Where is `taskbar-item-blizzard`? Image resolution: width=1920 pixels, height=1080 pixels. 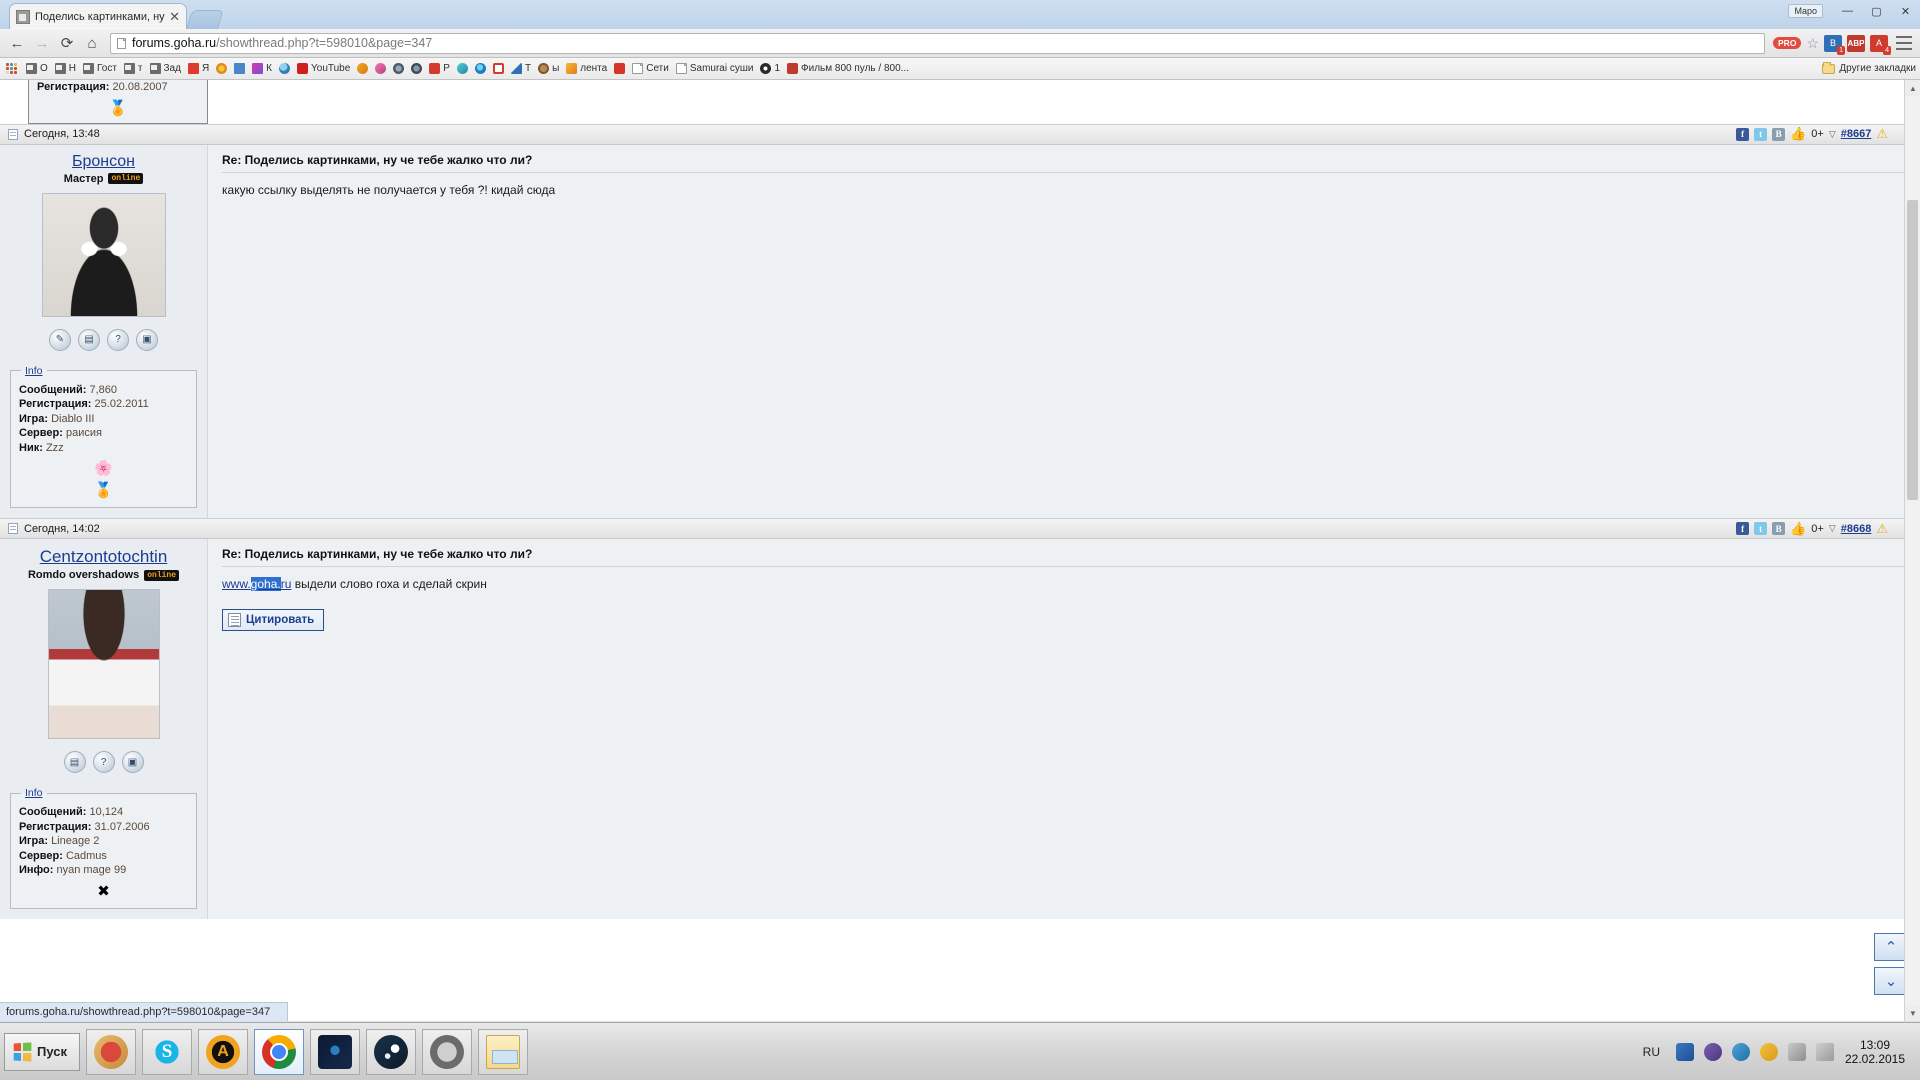 taskbar-item-blizzard is located at coordinates (335, 1051).